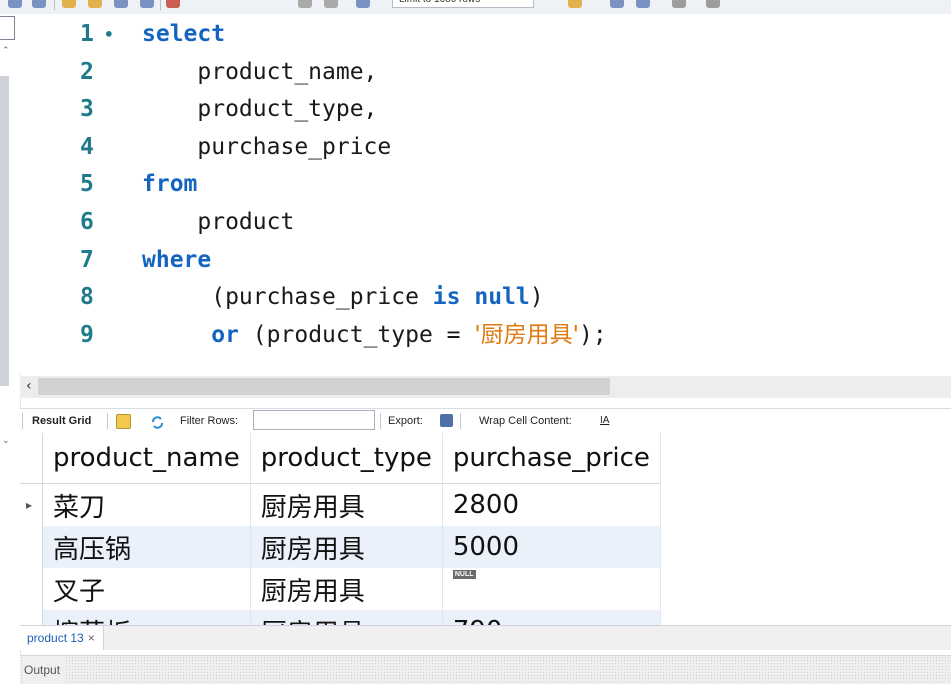  What do you see at coordinates (551, 589) in the screenshot?
I see `cell-purchase-price: NULL` at bounding box center [551, 589].